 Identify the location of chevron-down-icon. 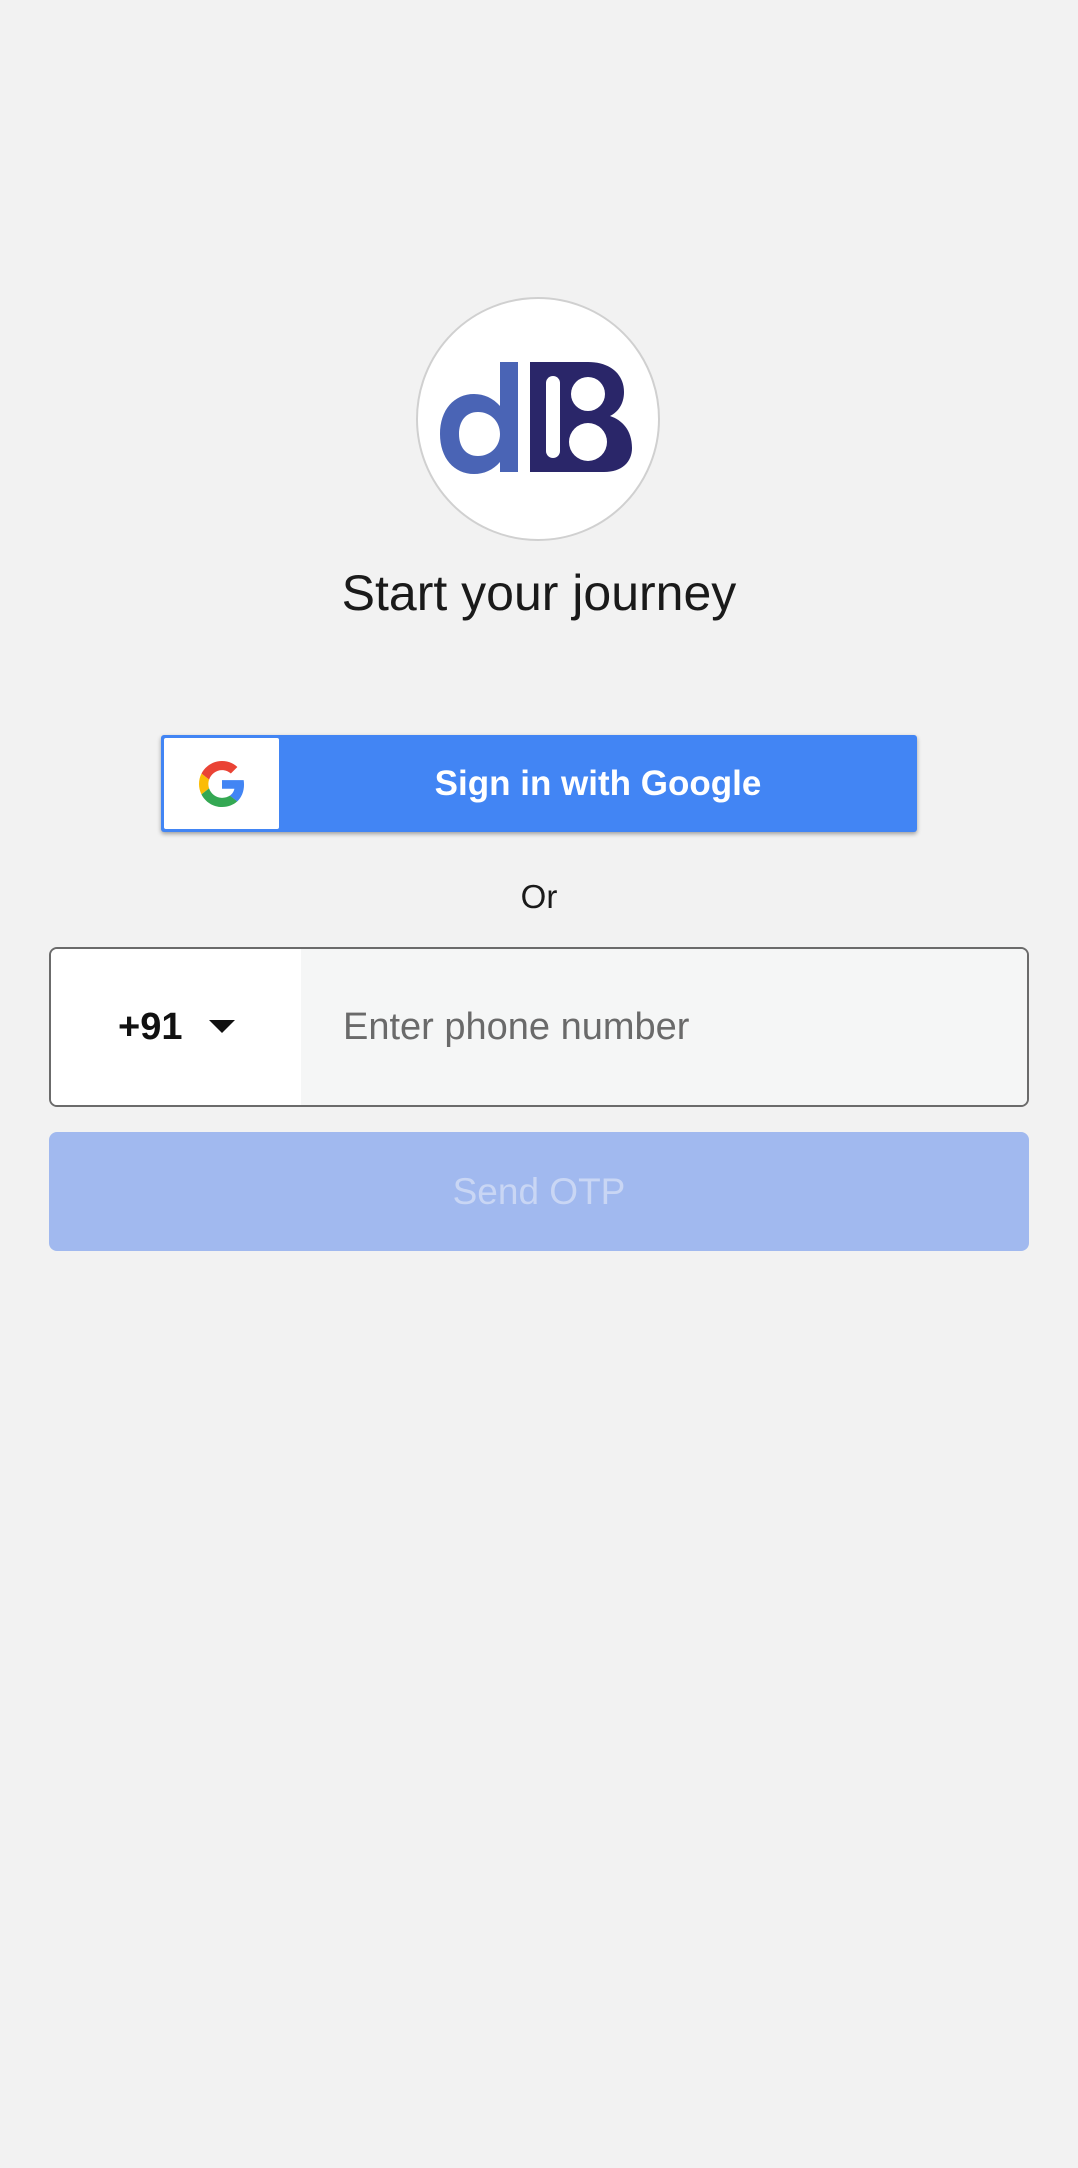
(222, 1026).